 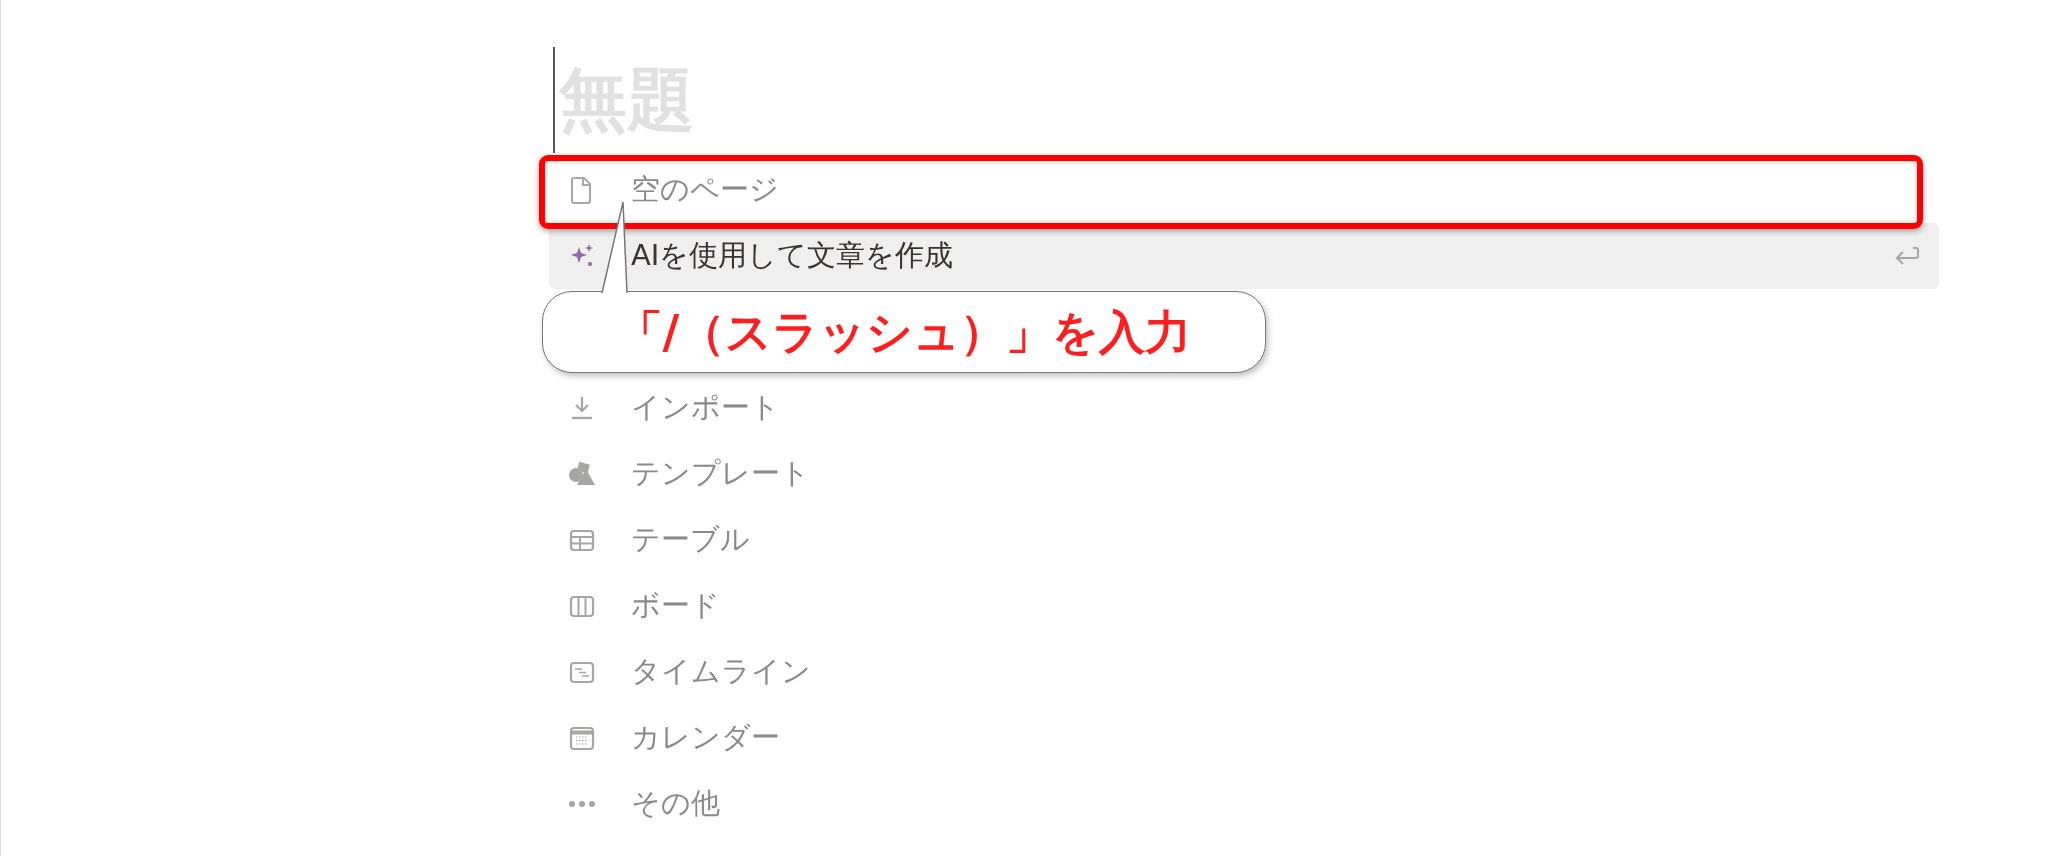 I want to click on menu-item: テンプレート, so click(x=1244, y=474).